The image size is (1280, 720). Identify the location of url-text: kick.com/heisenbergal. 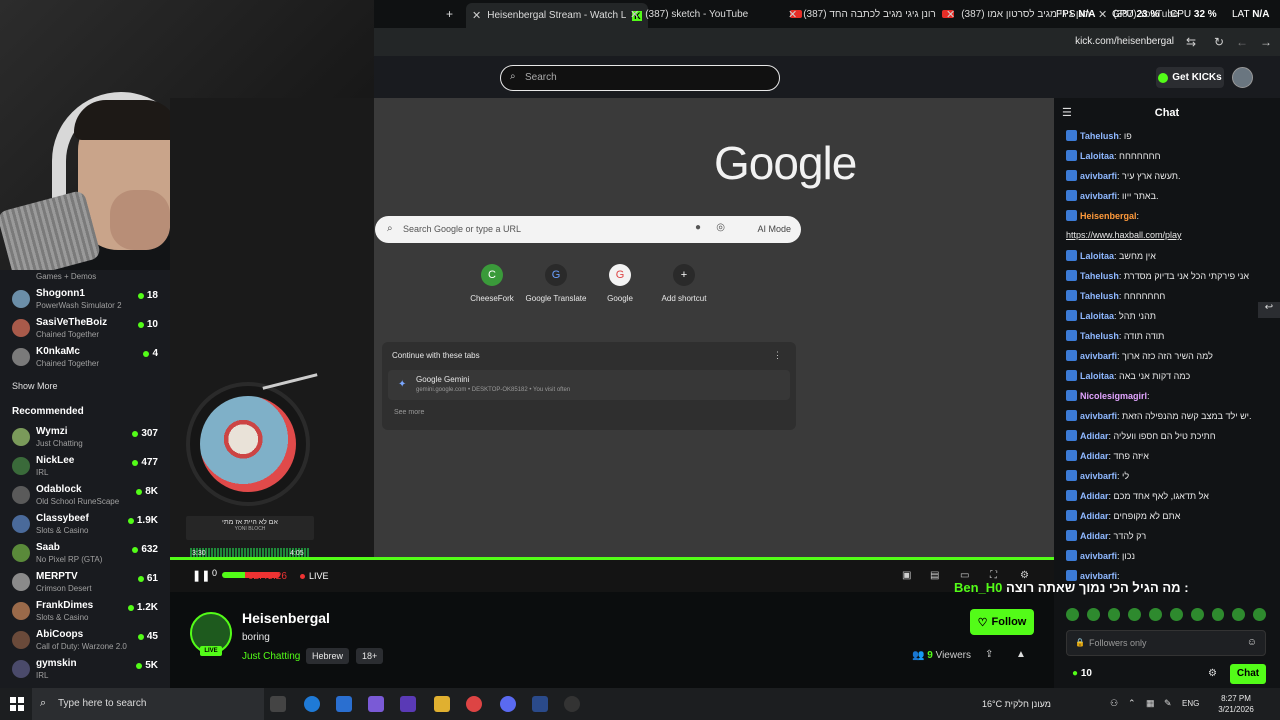
(1124, 41).